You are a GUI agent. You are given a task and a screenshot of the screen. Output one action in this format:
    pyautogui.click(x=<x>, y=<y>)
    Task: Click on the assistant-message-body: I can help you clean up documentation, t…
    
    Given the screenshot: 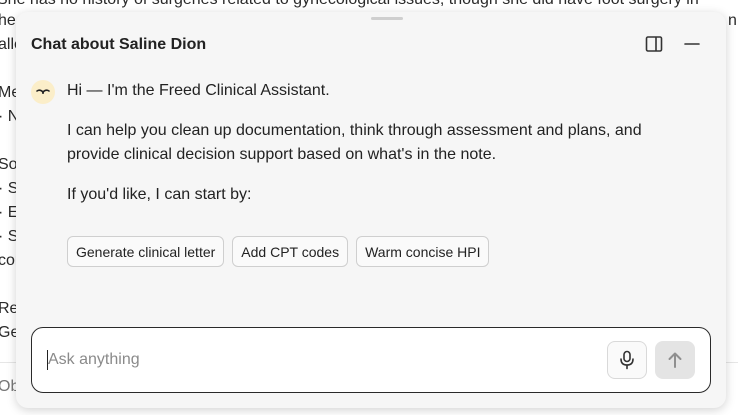 What is the action you would take?
    pyautogui.click(x=354, y=142)
    